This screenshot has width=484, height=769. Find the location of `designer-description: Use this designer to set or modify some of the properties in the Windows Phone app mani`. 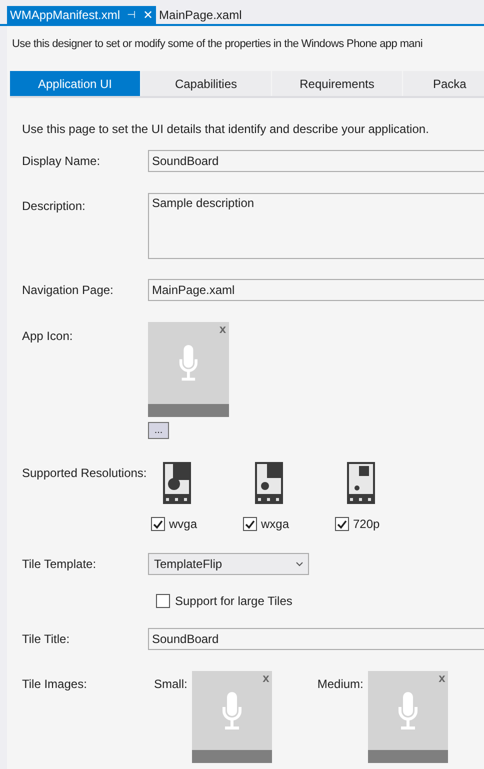

designer-description: Use this designer to set or modify some of the properties in the Windows Phone app mani is located at coordinates (217, 44).